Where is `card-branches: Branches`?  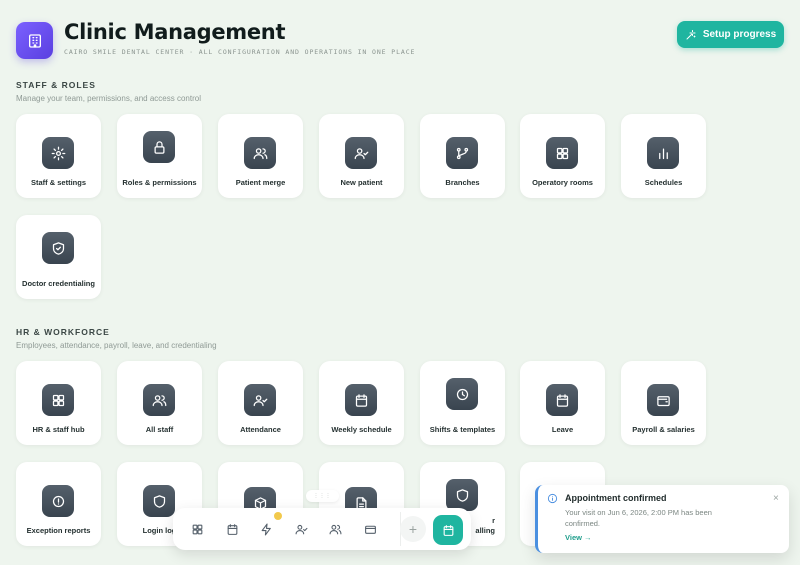 card-branches: Branches is located at coordinates (462, 156).